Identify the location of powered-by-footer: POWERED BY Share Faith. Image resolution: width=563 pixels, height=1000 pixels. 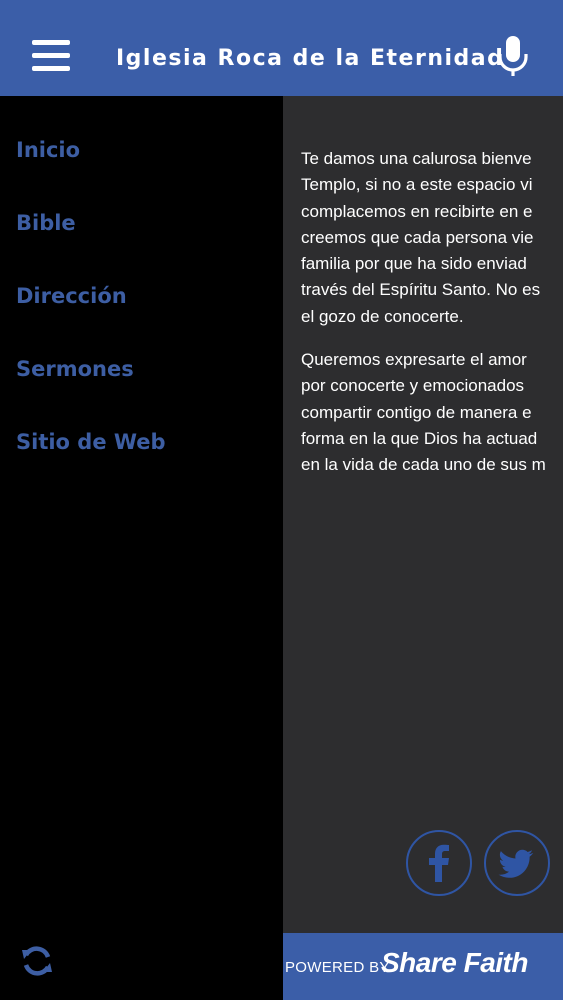
(423, 966).